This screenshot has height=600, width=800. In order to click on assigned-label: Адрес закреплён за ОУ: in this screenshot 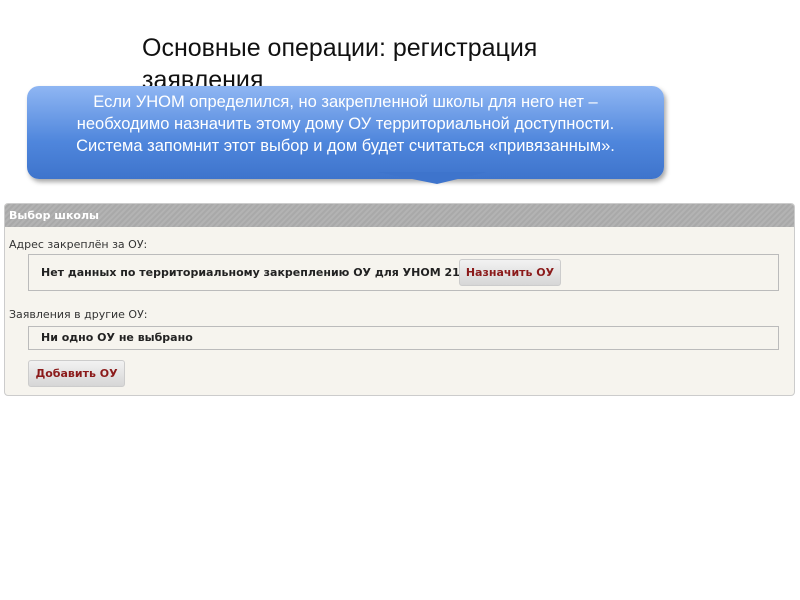, I will do `click(78, 244)`.